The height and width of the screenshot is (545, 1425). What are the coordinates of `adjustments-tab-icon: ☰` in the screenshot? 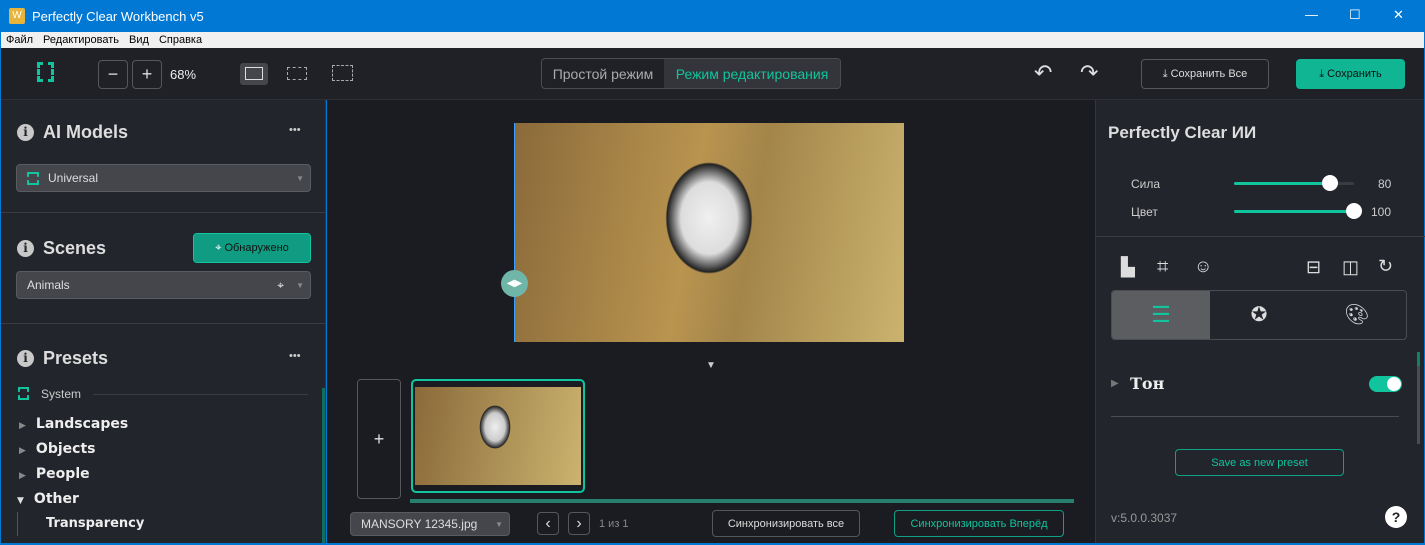 It's located at (1161, 315).